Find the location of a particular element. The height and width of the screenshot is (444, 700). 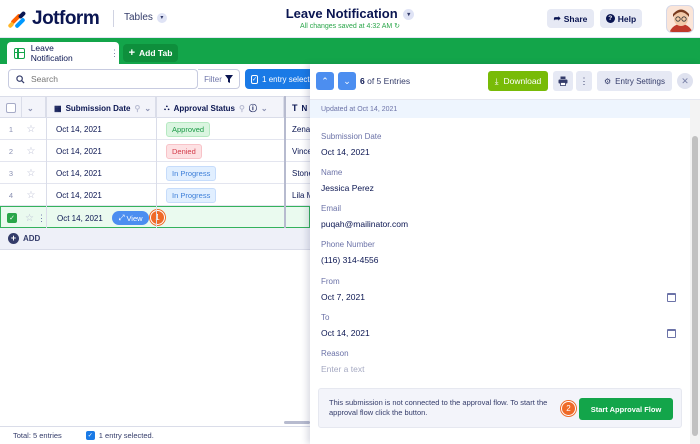

filter-button: Filter is located at coordinates (219, 79).